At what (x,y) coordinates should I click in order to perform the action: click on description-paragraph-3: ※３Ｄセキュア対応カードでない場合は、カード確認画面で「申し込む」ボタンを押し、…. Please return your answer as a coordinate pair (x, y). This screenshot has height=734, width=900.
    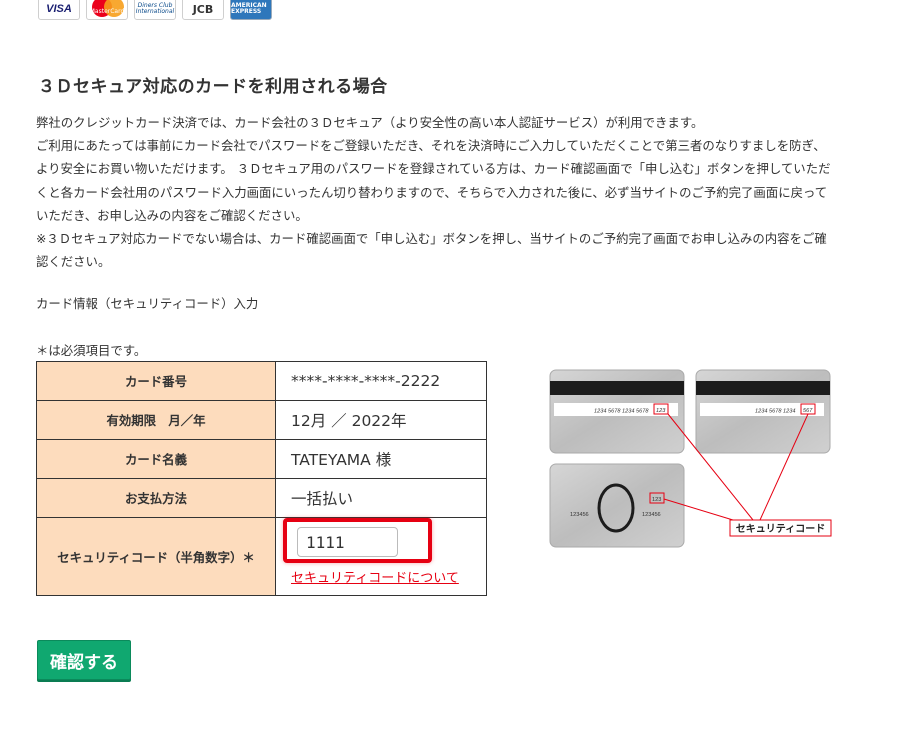
    Looking at the image, I should click on (431, 250).